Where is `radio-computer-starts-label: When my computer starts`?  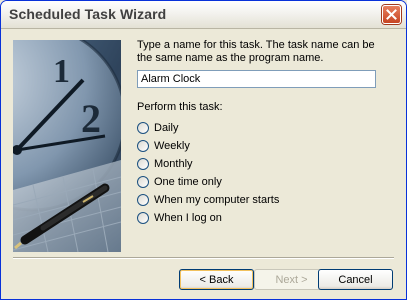 radio-computer-starts-label: When my computer starts is located at coordinates (217, 199).